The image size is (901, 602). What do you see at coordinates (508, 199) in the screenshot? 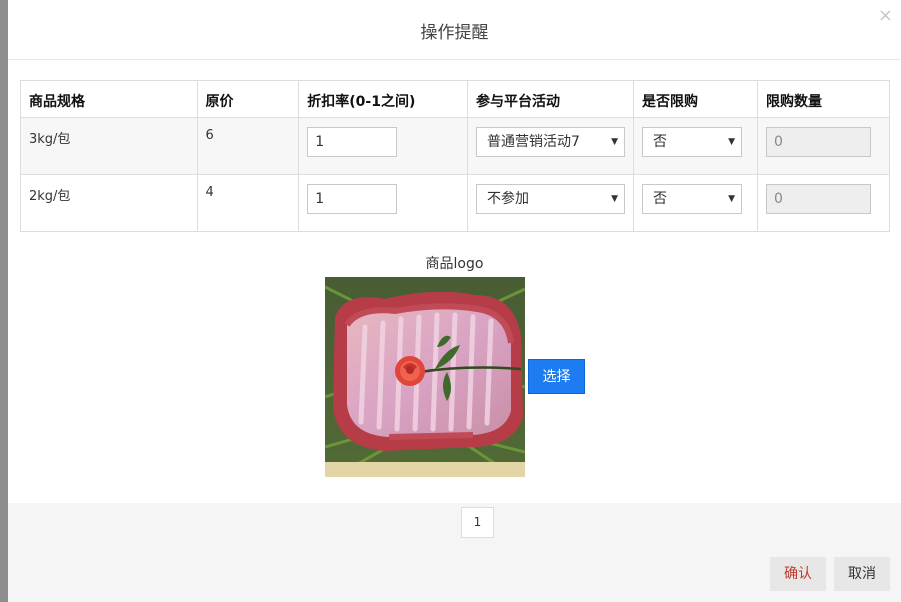
I see `activity-select-value: 不参加` at bounding box center [508, 199].